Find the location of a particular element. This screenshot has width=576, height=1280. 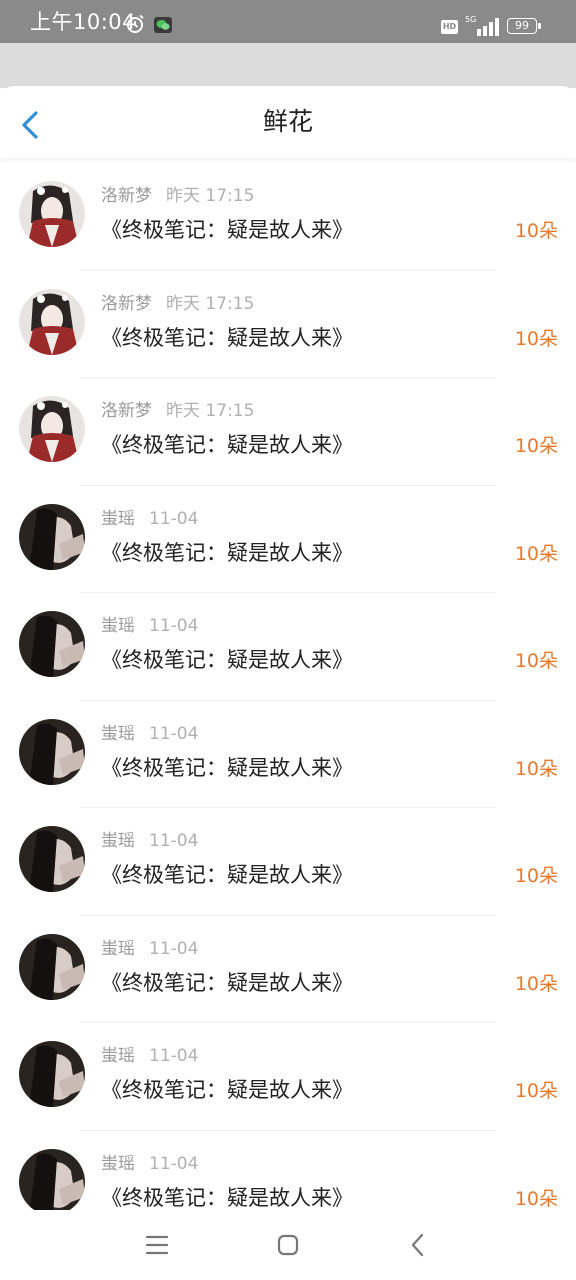

title-bar: 鲜花 is located at coordinates (288, 122).